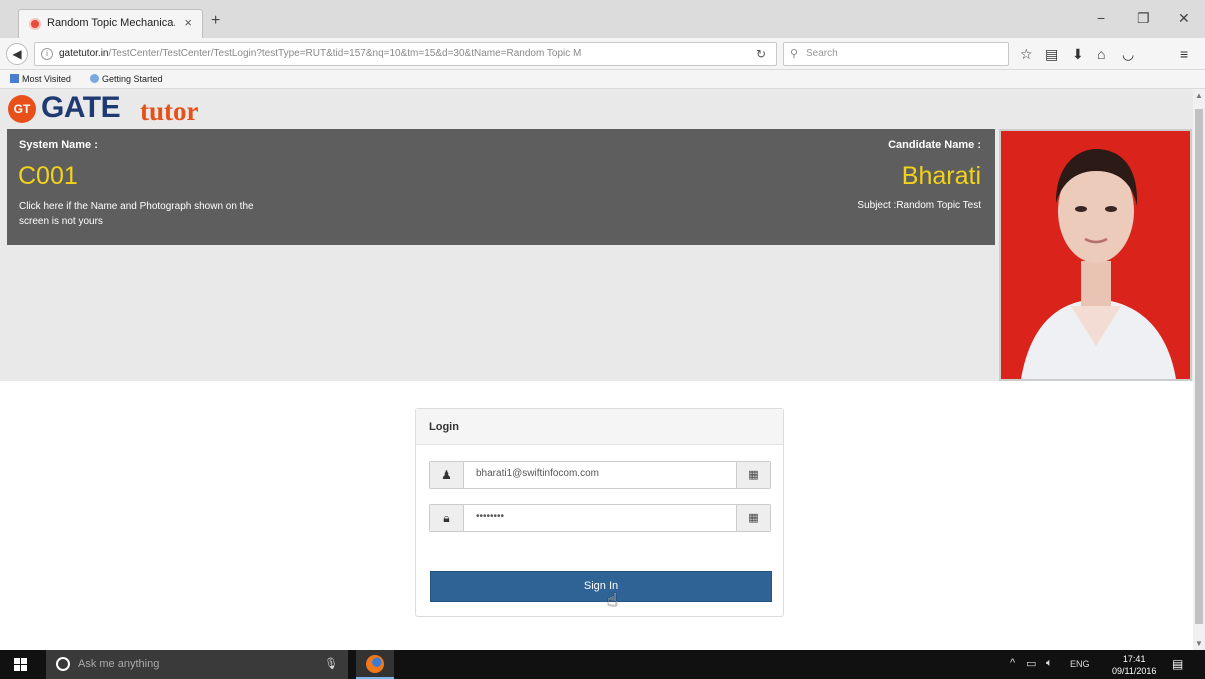  What do you see at coordinates (169, 111) in the screenshot?
I see `logo-tutor-text: tutor` at bounding box center [169, 111].